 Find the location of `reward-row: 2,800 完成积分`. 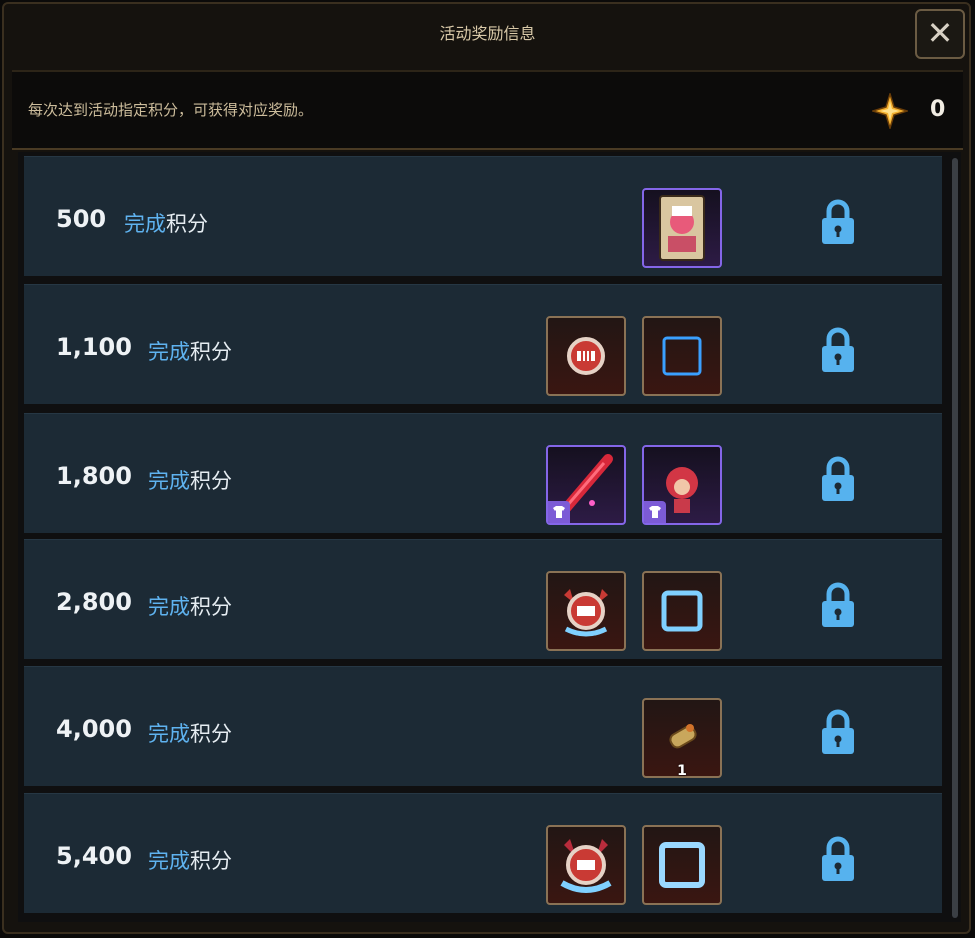

reward-row: 2,800 完成积分 is located at coordinates (483, 599).